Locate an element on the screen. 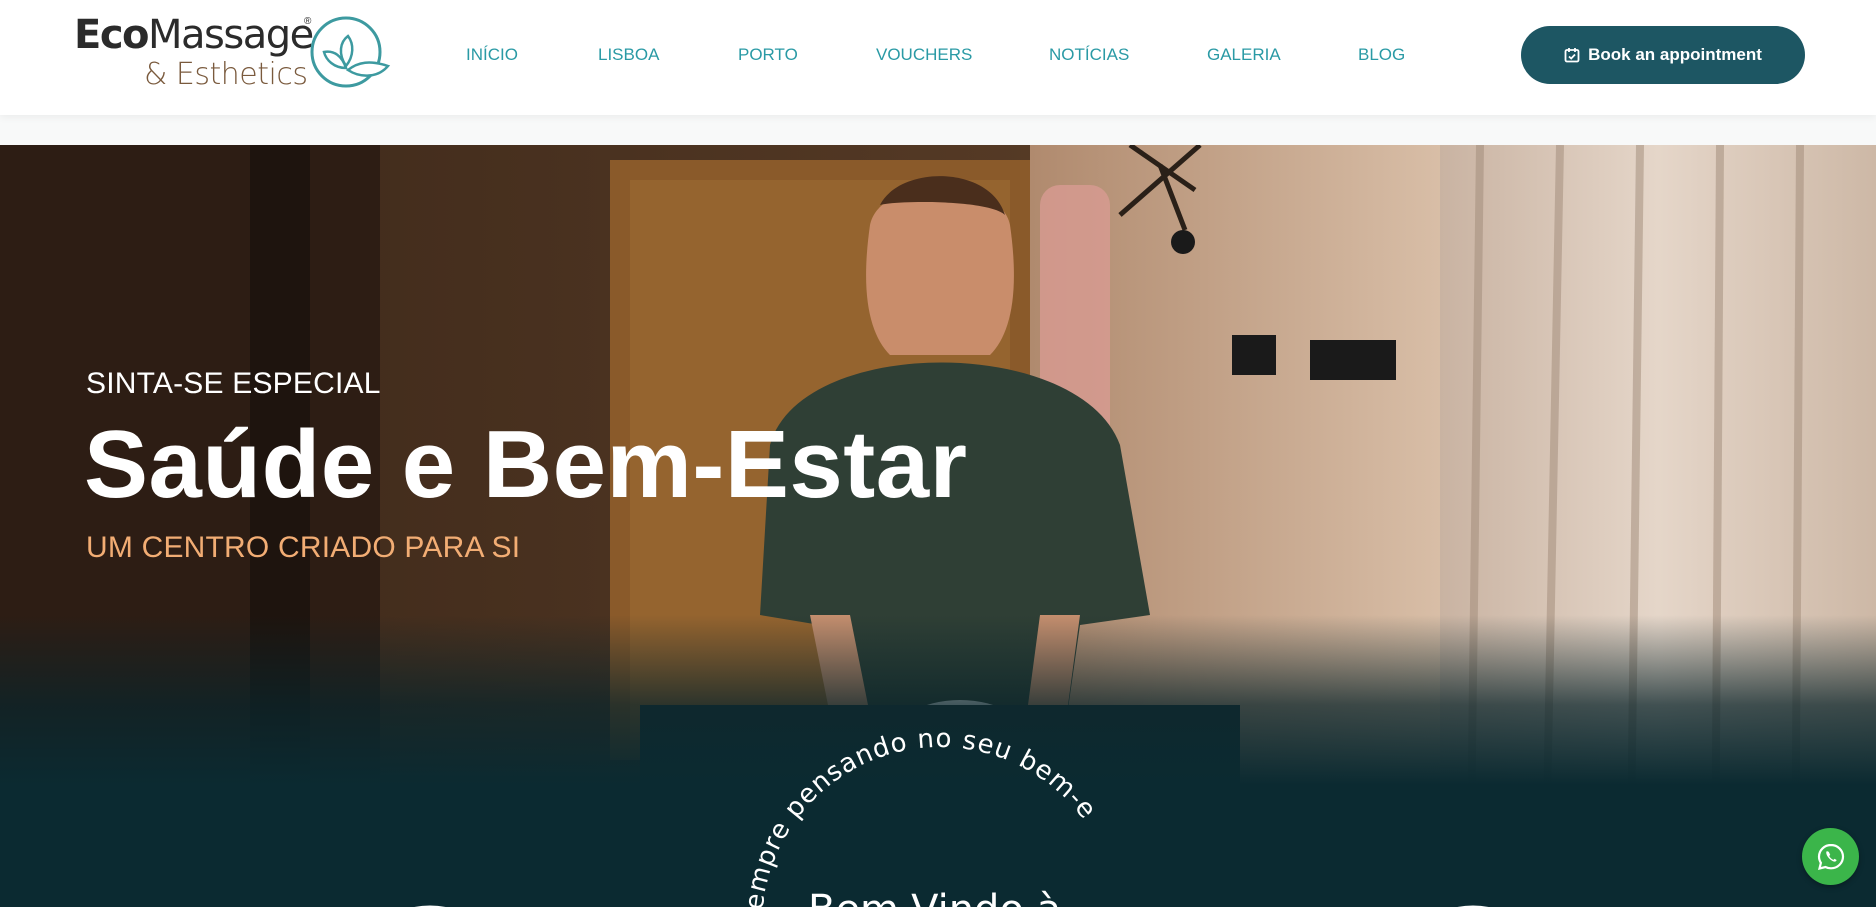  hero-kicker: SINTA-SE ESPECIAL is located at coordinates (233, 383).